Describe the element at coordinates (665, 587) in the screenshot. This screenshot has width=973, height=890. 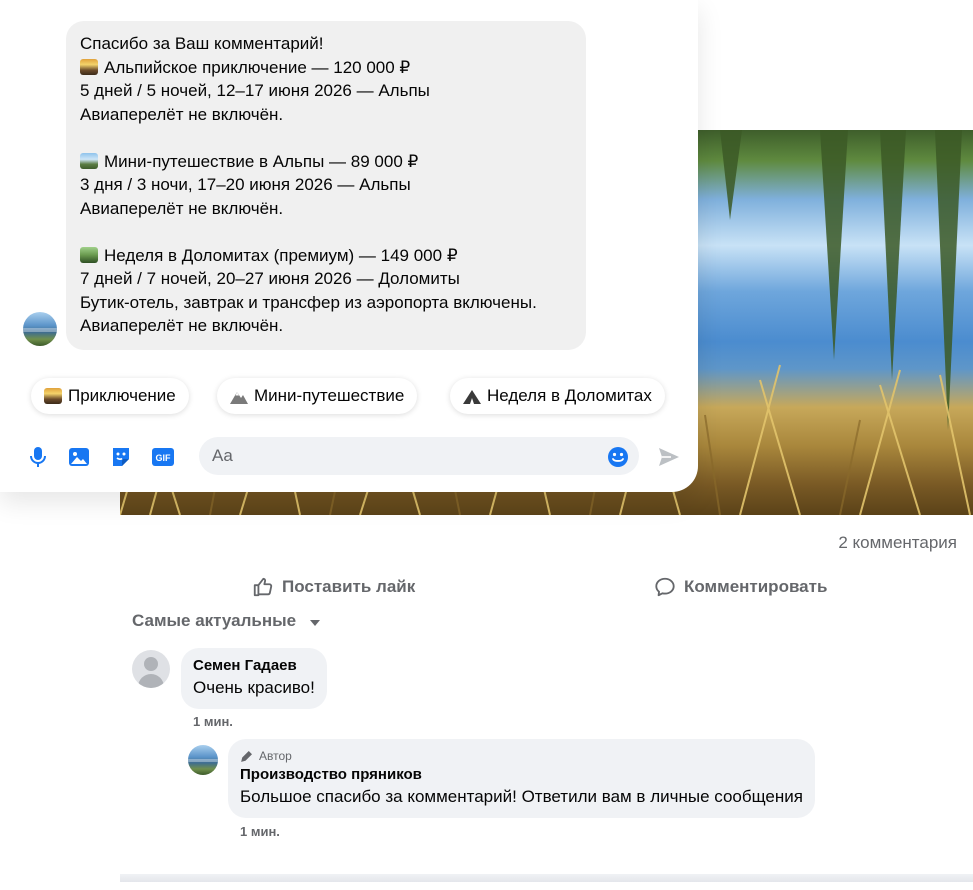
I see `speech-bubble-icon` at that location.